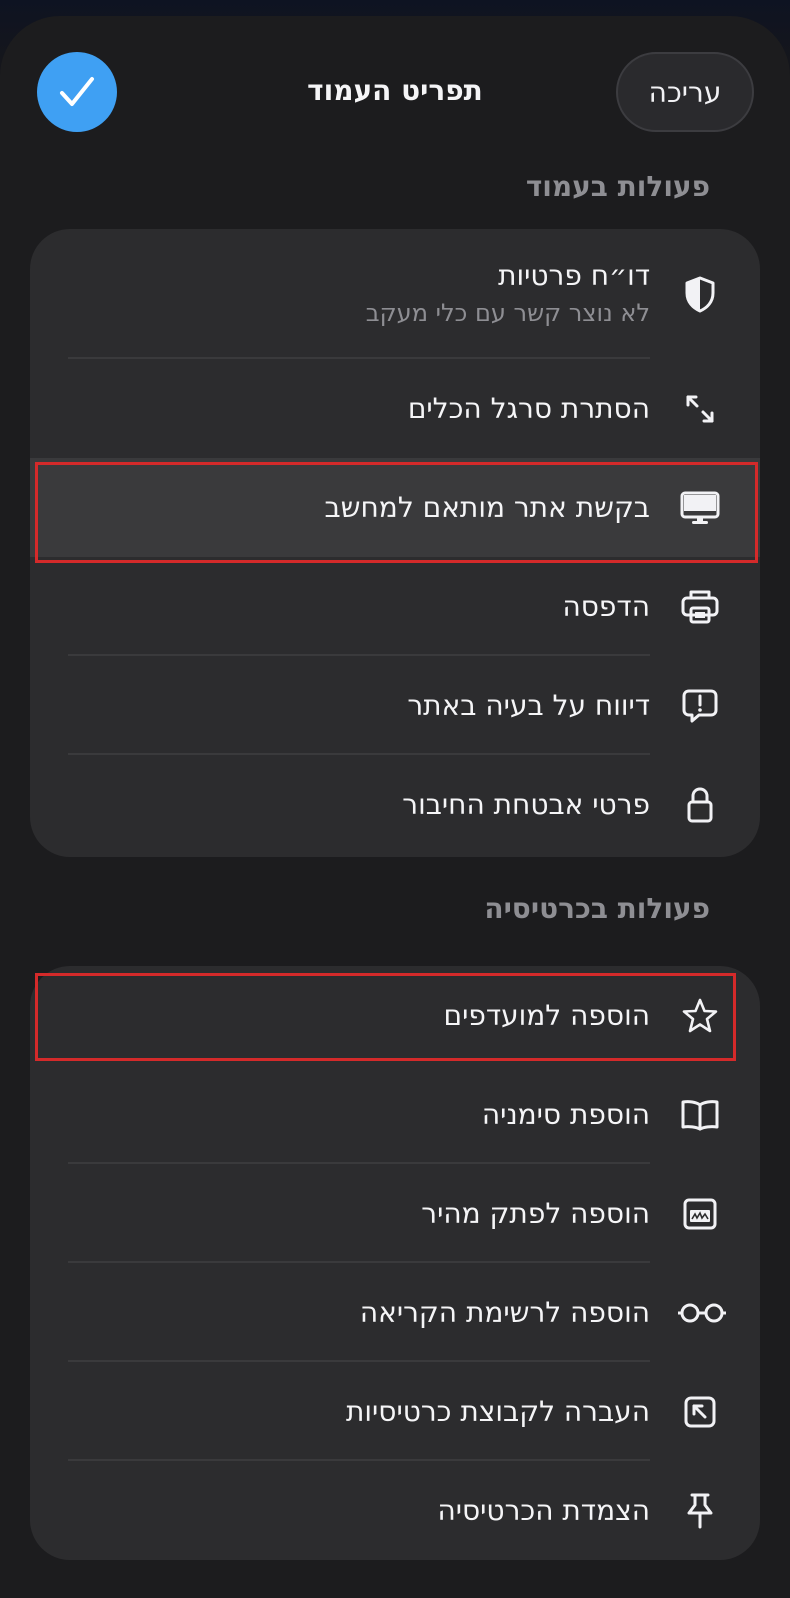 This screenshot has width=790, height=1598. I want to click on menu-header: עריכה תפריט העמוד, so click(395, 91).